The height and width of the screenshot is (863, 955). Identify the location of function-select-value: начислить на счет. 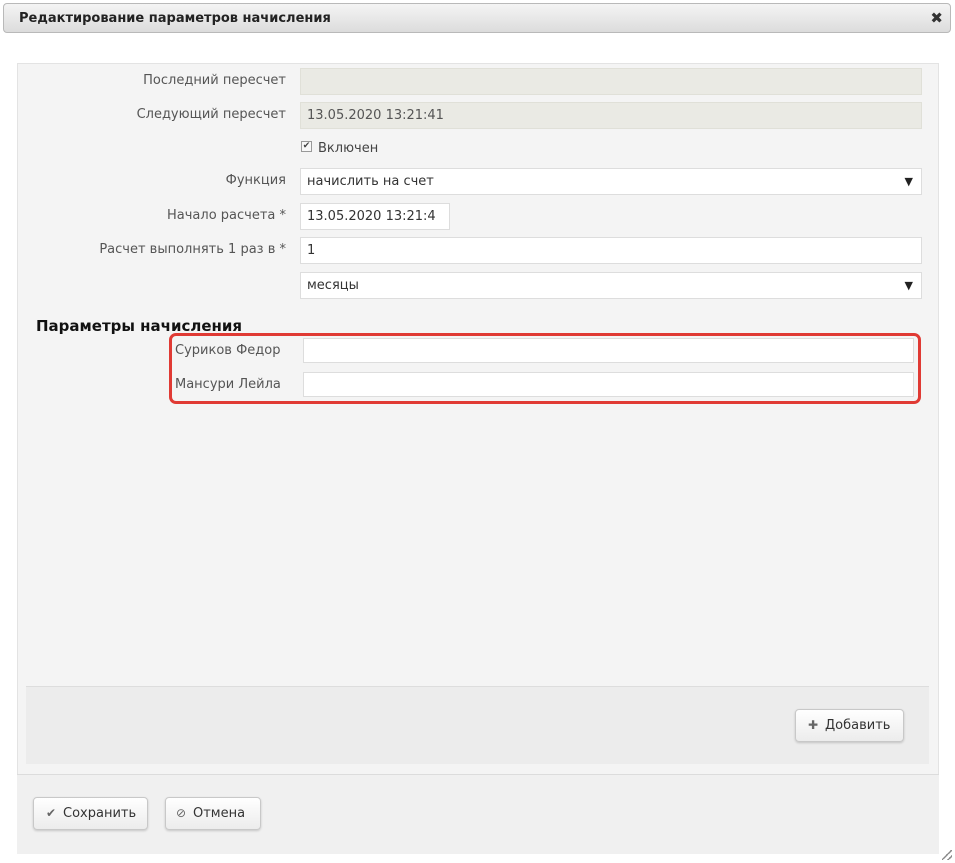
(370, 181).